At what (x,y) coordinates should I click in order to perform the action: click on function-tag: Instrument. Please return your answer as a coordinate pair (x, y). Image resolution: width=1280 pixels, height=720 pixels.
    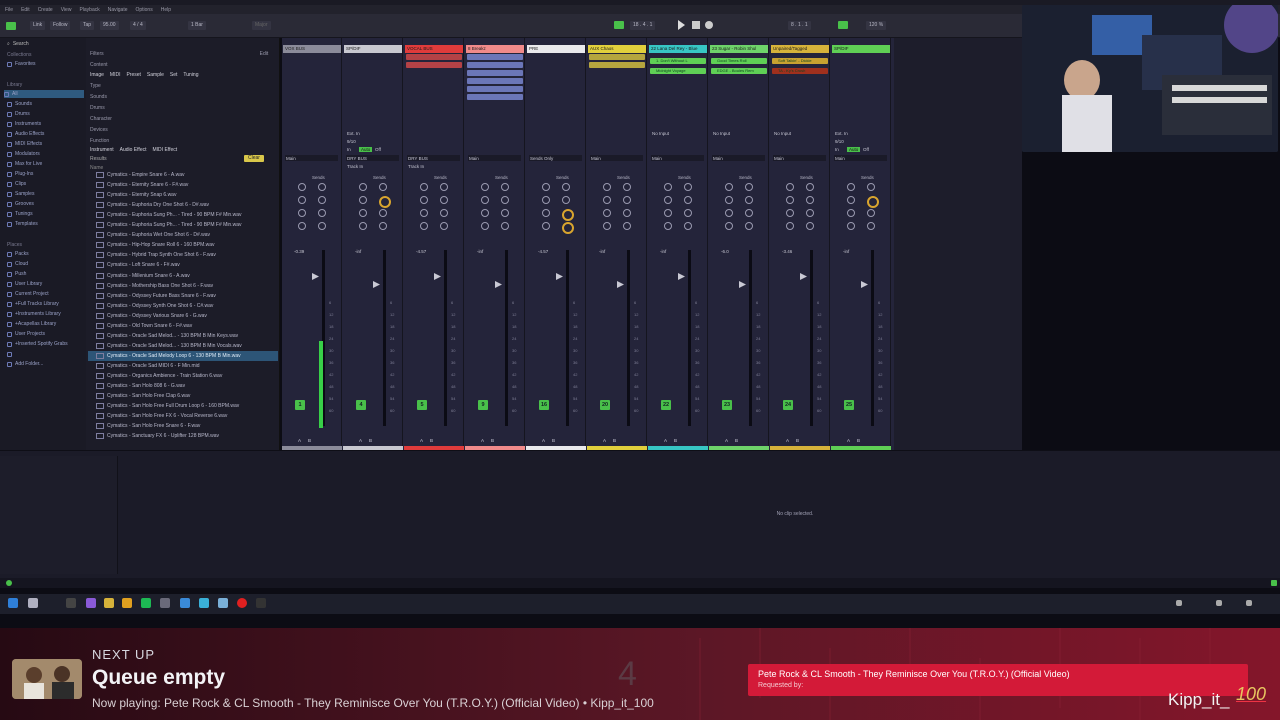
    Looking at the image, I should click on (102, 150).